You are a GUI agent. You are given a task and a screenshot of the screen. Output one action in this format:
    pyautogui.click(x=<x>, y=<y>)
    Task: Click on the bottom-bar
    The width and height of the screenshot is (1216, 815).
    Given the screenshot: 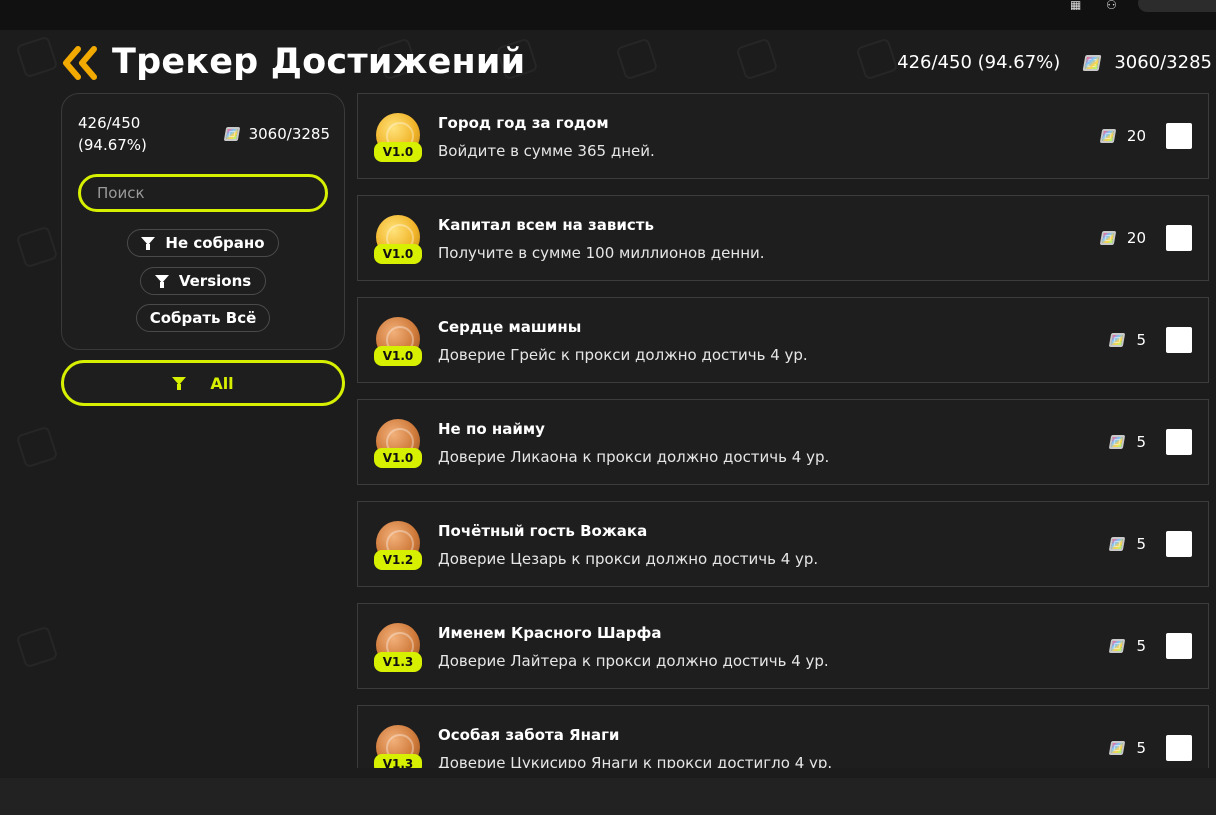 What is the action you would take?
    pyautogui.click(x=608, y=796)
    